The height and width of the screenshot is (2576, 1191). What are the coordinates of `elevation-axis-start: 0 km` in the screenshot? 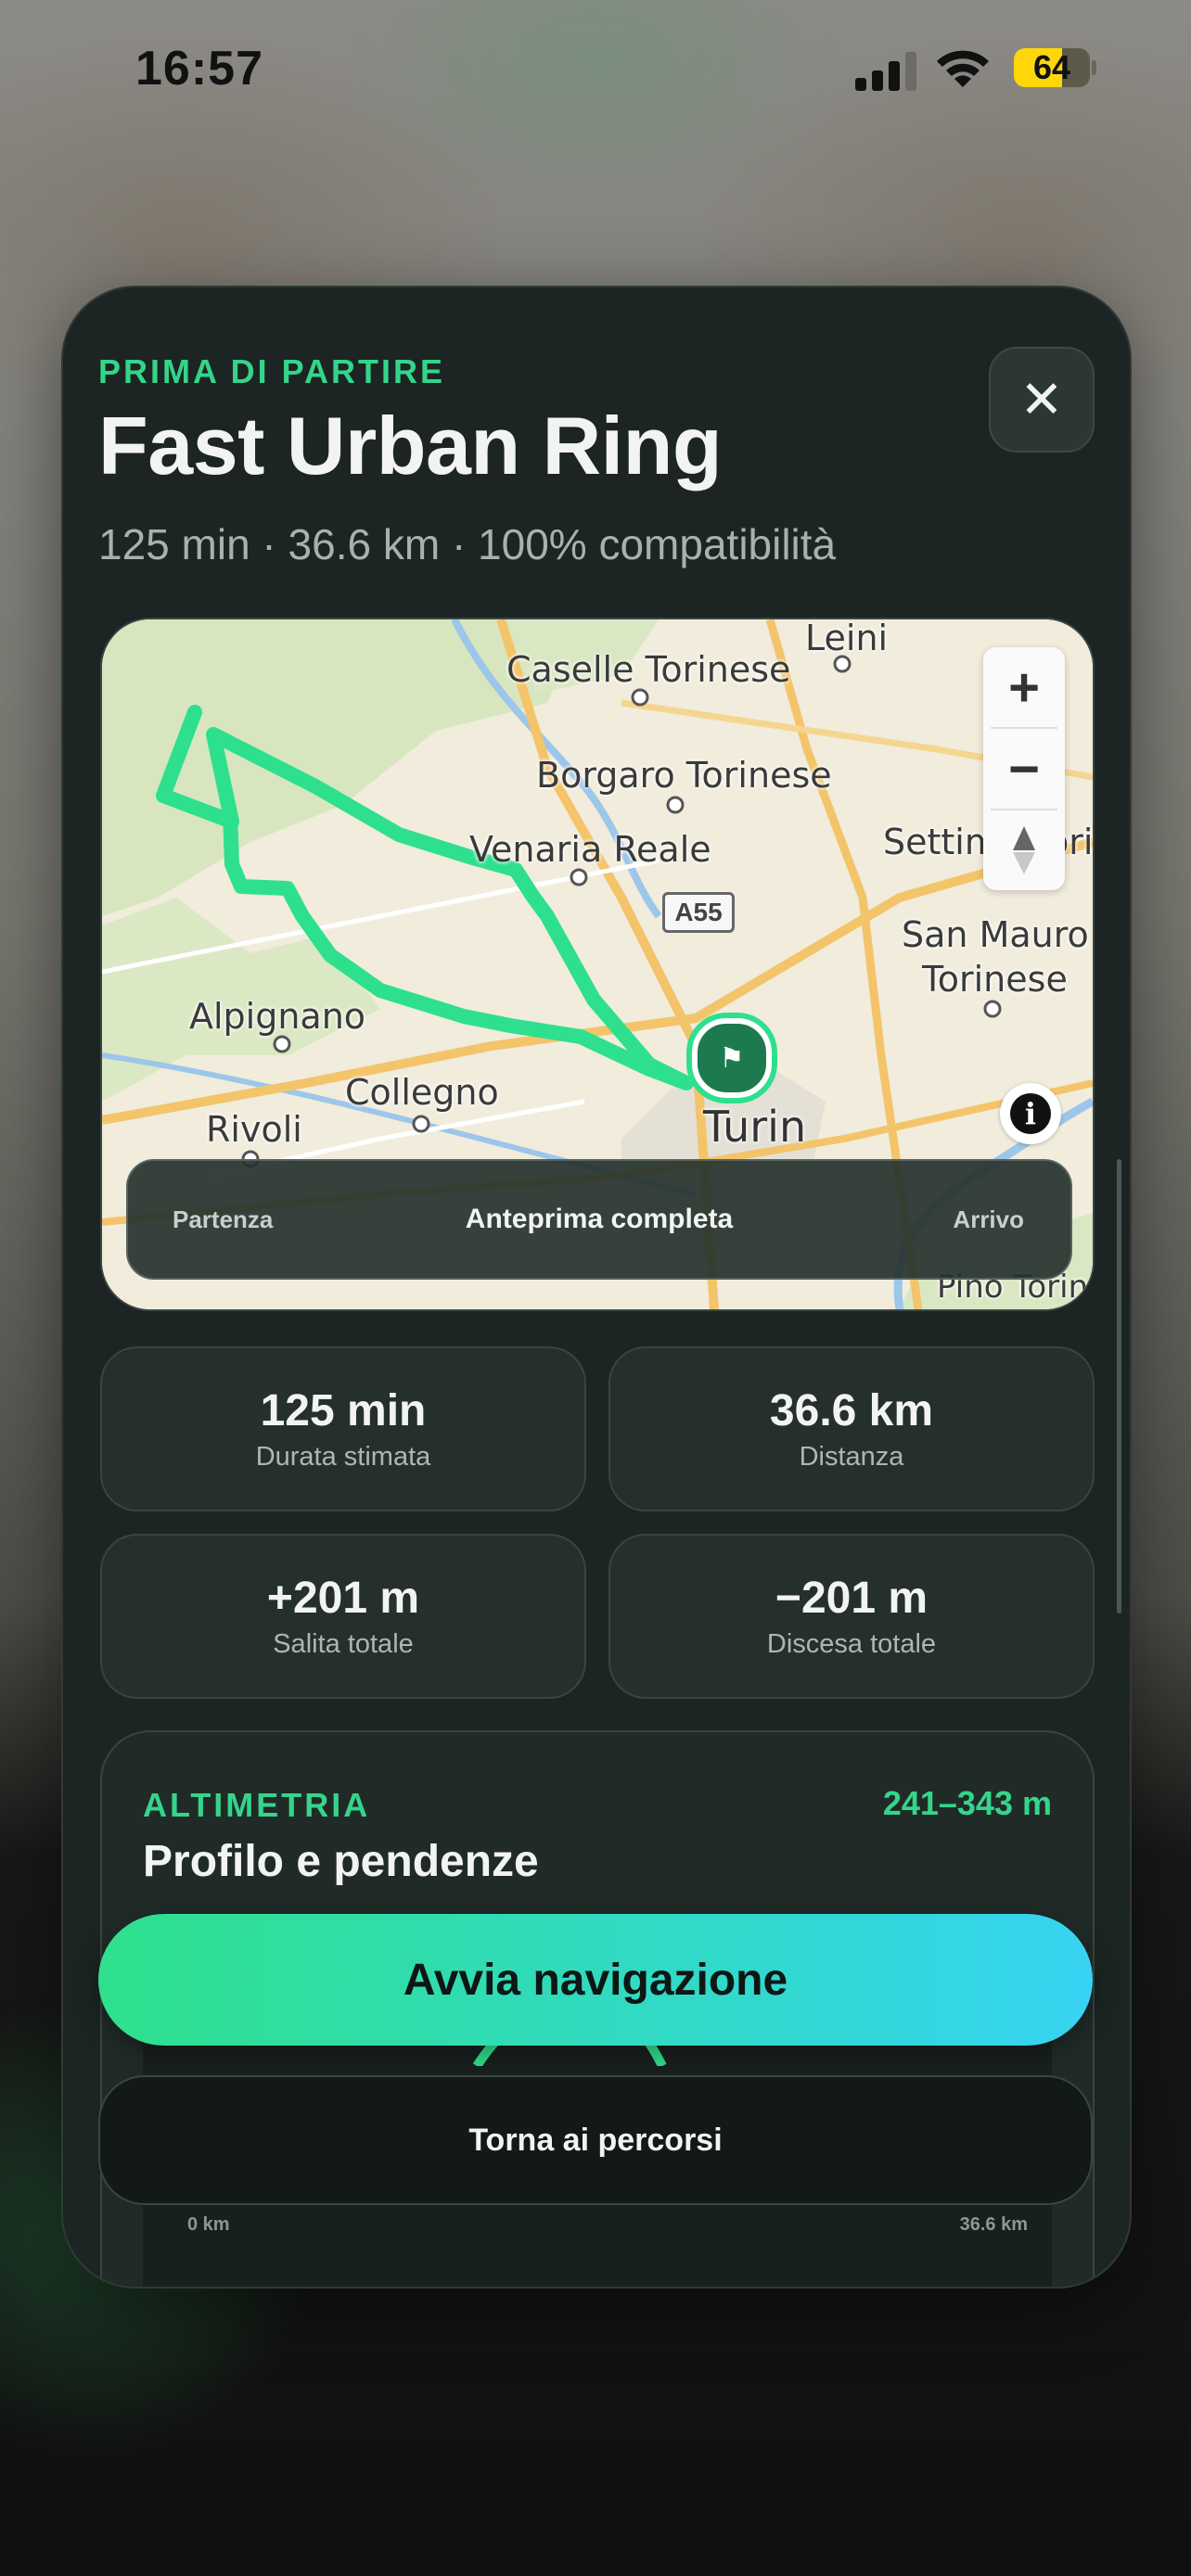 It's located at (209, 2224).